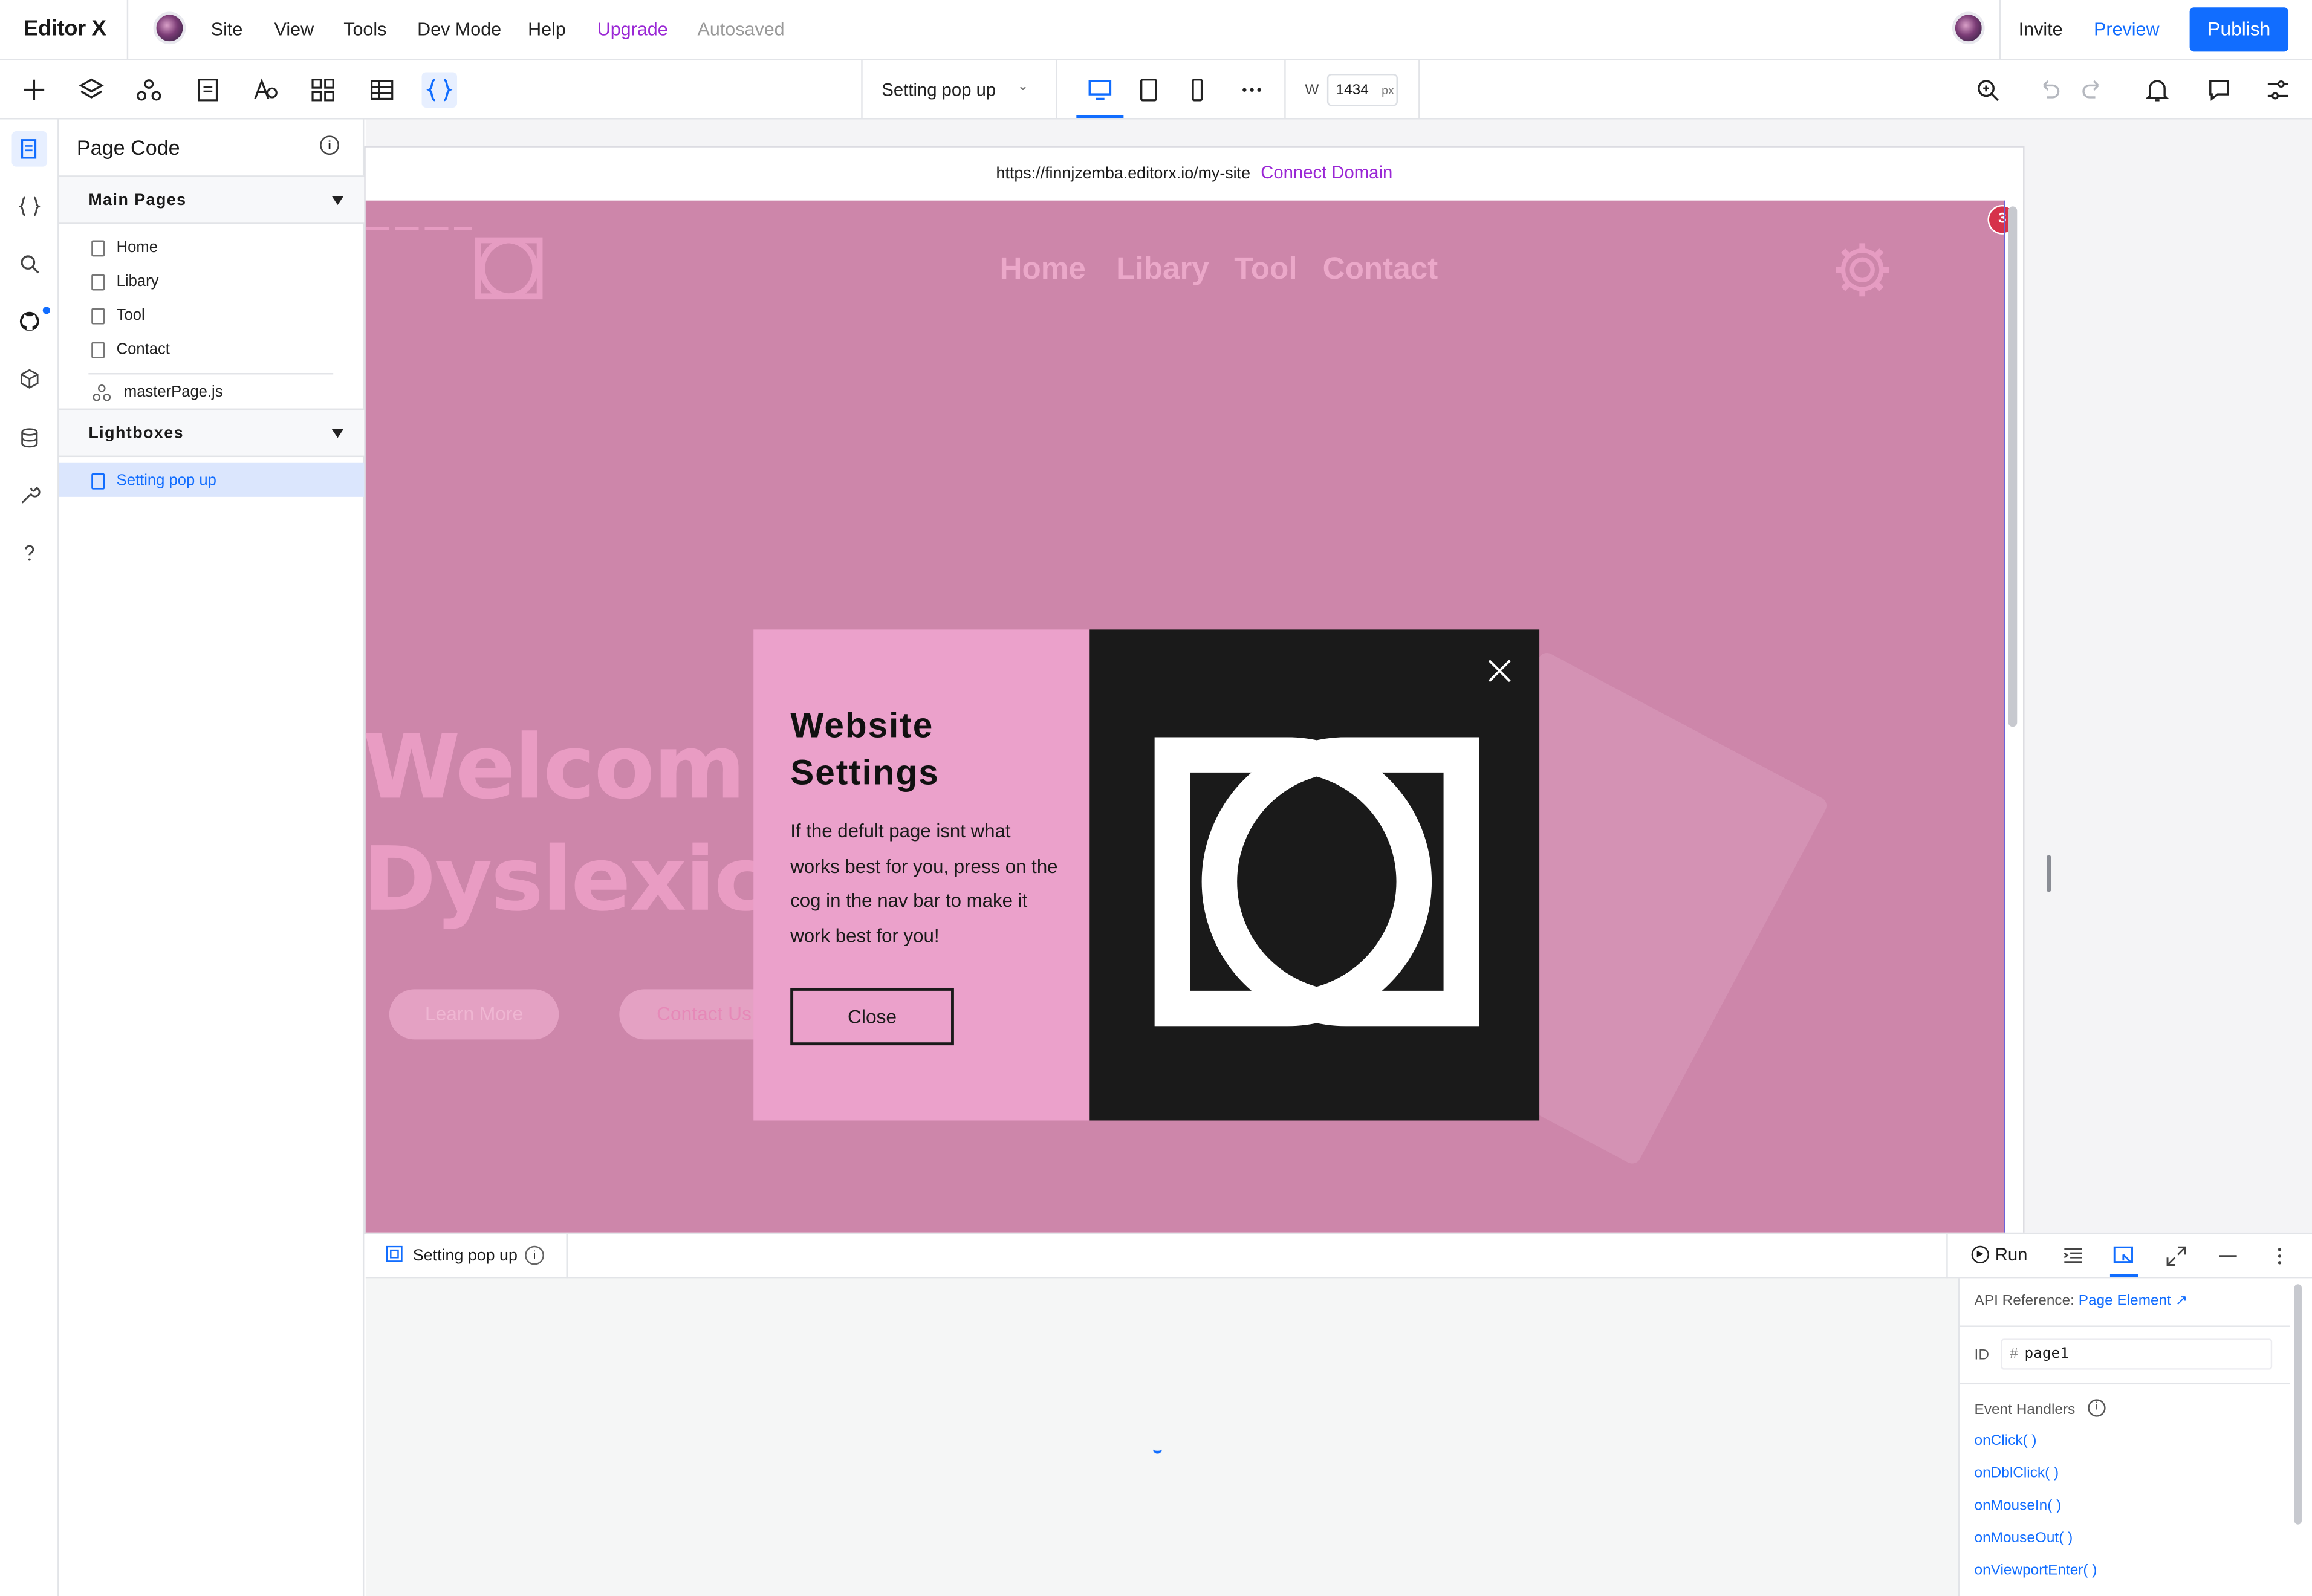 This screenshot has width=2312, height=1596. Describe the element at coordinates (1149, 90) in the screenshot. I see `tablet-icon` at that location.